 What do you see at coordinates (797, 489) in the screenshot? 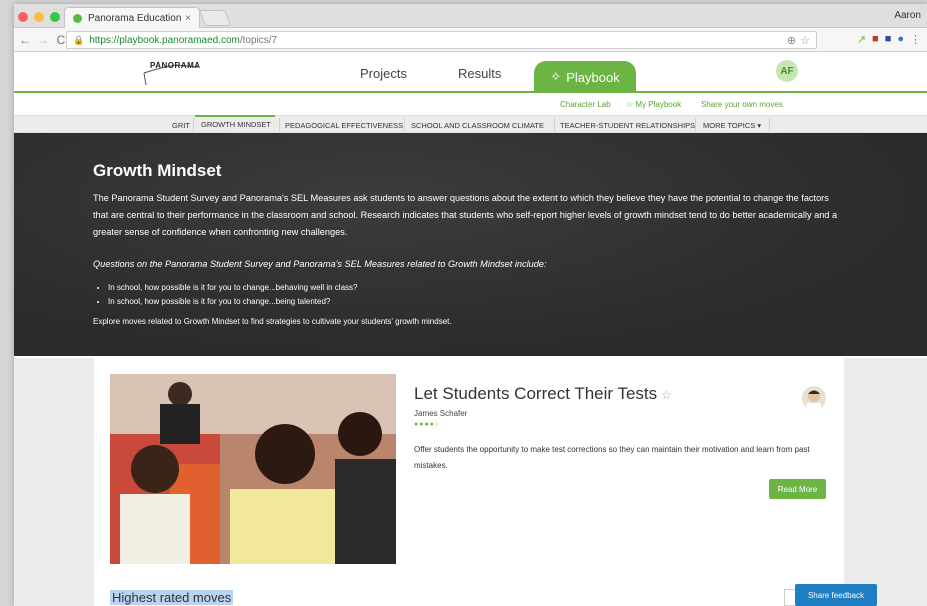
I see `read-more-button: Read More` at bounding box center [797, 489].